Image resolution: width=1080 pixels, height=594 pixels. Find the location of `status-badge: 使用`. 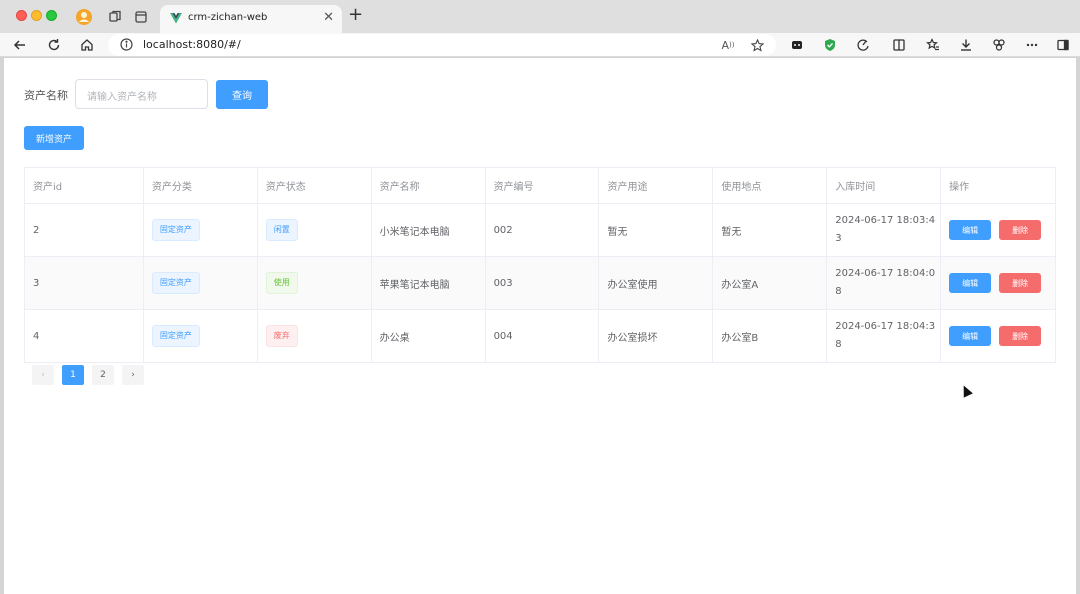

status-badge: 使用 is located at coordinates (281, 283).